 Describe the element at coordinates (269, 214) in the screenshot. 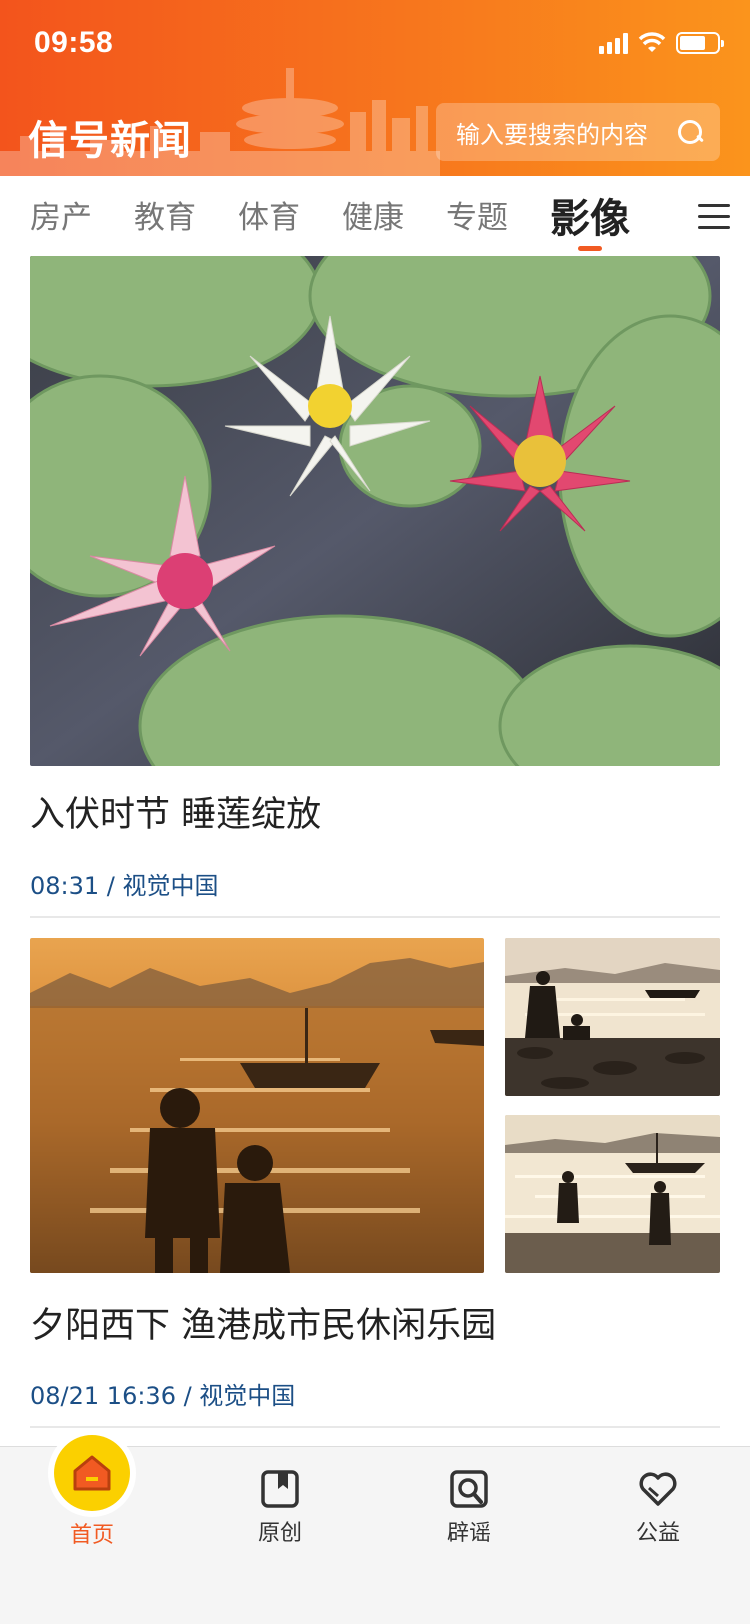

I see `tab-sports: 体育` at that location.